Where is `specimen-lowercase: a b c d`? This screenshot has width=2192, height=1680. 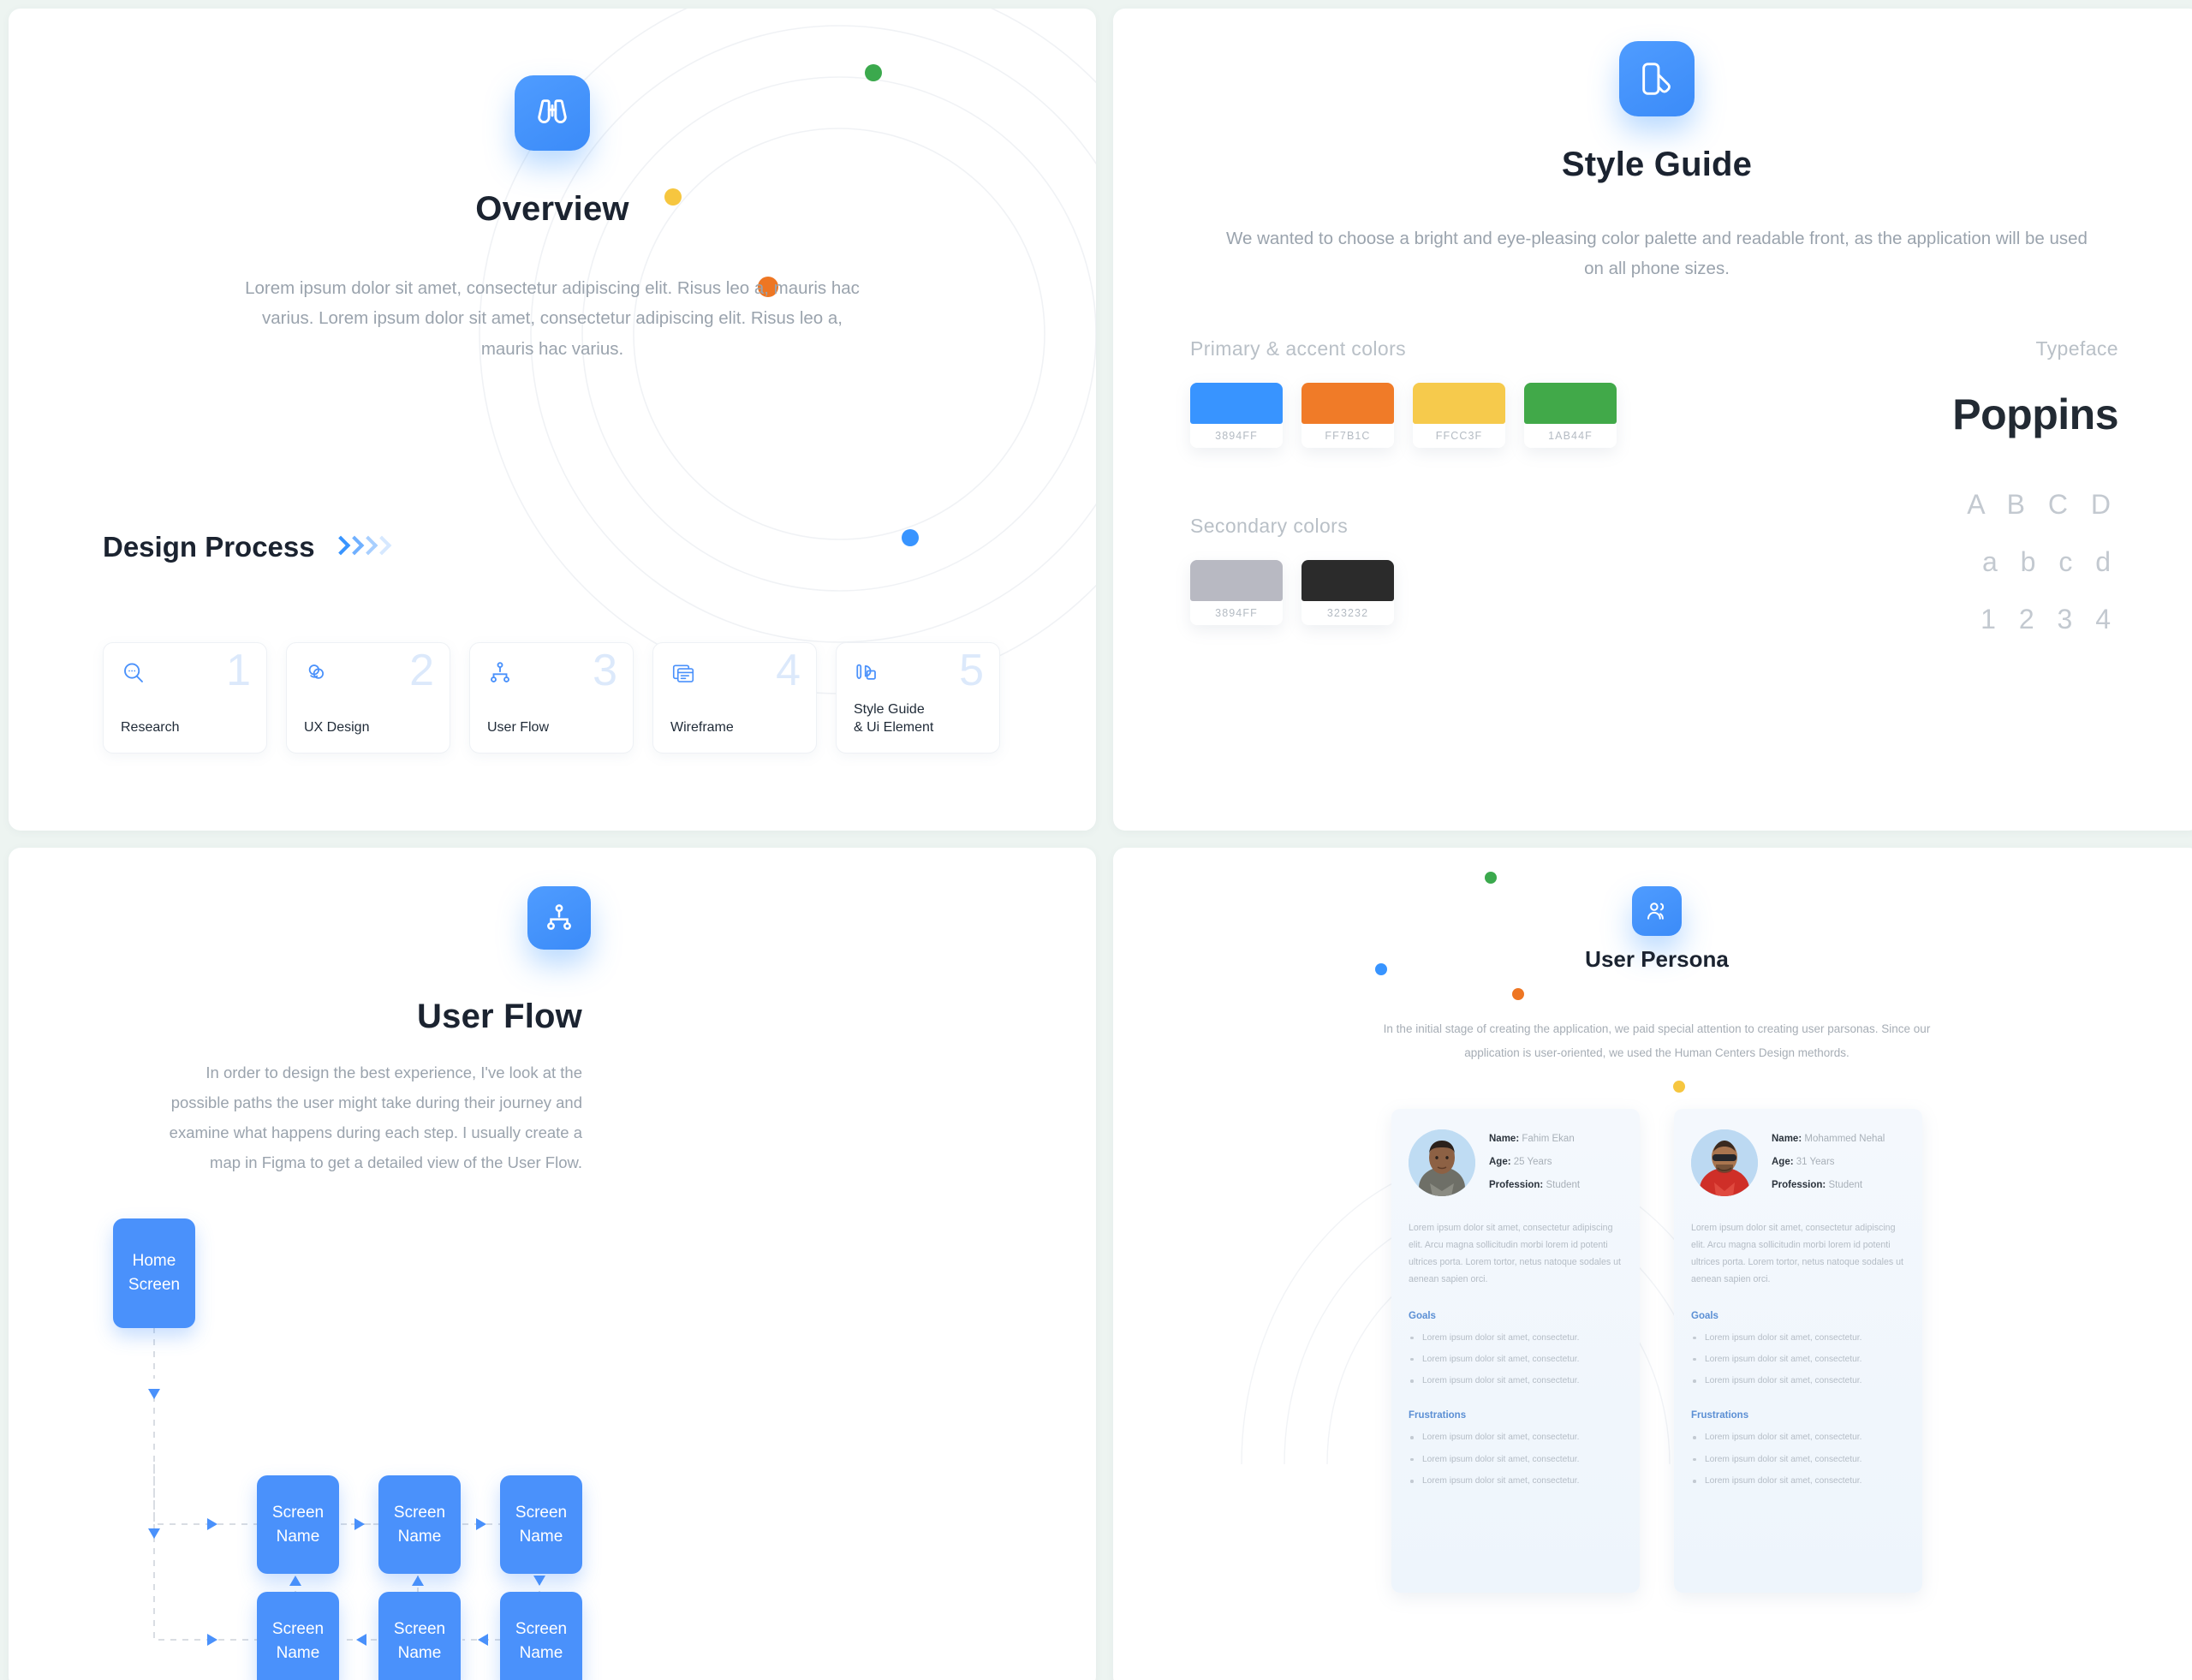 specimen-lowercase: a b c d is located at coordinates (2049, 561).